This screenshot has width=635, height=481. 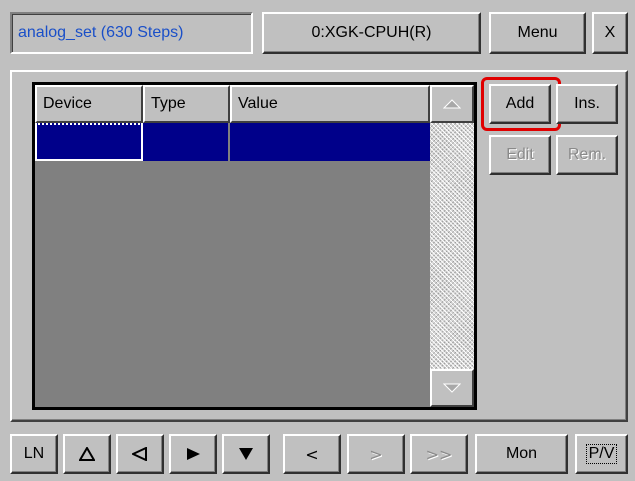 I want to click on cell-value, so click(x=330, y=142).